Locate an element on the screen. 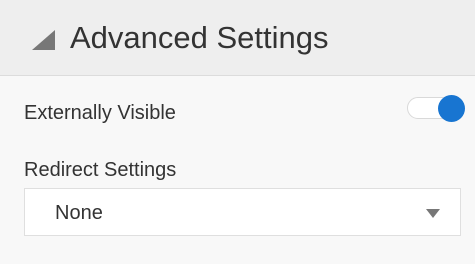 Image resolution: width=475 pixels, height=264 pixels. toggle-knob is located at coordinates (451, 108).